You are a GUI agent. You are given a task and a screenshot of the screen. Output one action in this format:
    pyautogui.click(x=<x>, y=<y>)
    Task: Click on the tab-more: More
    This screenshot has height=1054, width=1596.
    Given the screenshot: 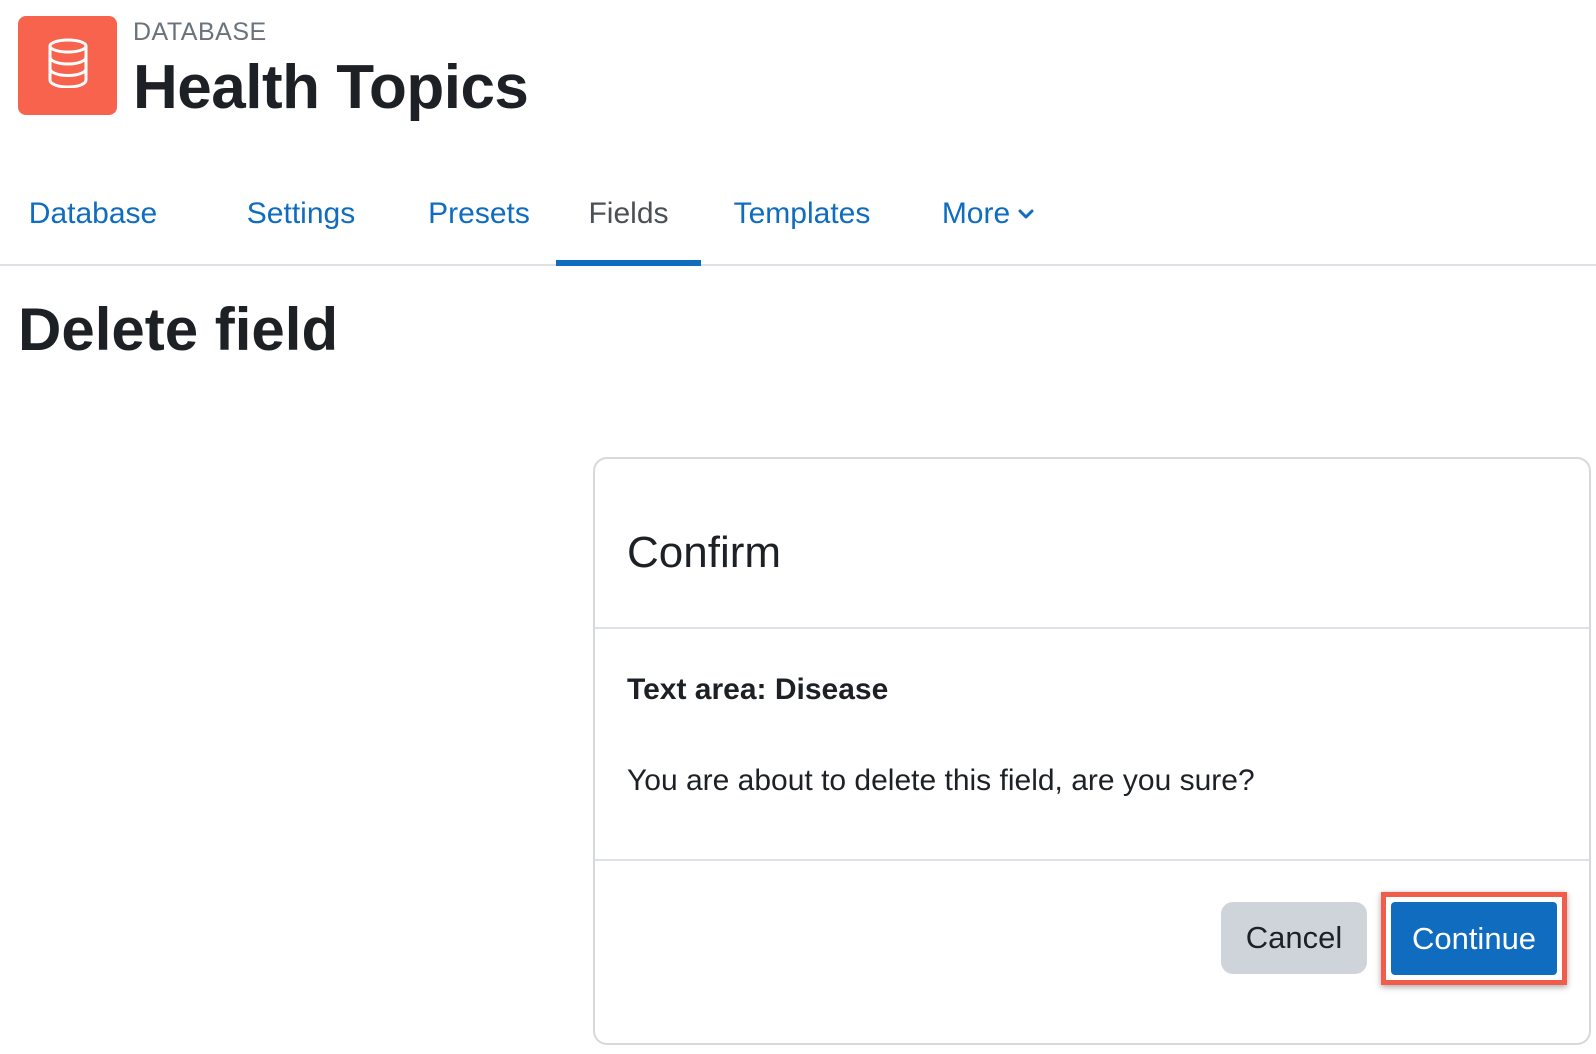 What is the action you would take?
    pyautogui.click(x=988, y=214)
    